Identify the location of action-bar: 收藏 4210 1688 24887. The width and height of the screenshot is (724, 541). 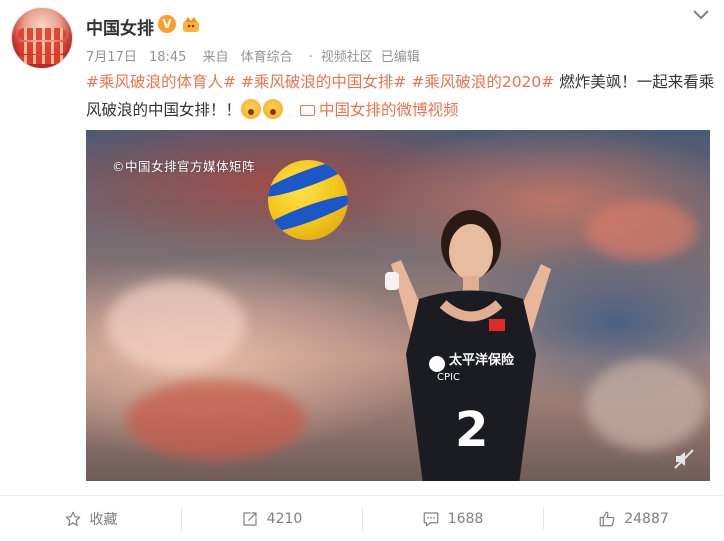
(362, 518).